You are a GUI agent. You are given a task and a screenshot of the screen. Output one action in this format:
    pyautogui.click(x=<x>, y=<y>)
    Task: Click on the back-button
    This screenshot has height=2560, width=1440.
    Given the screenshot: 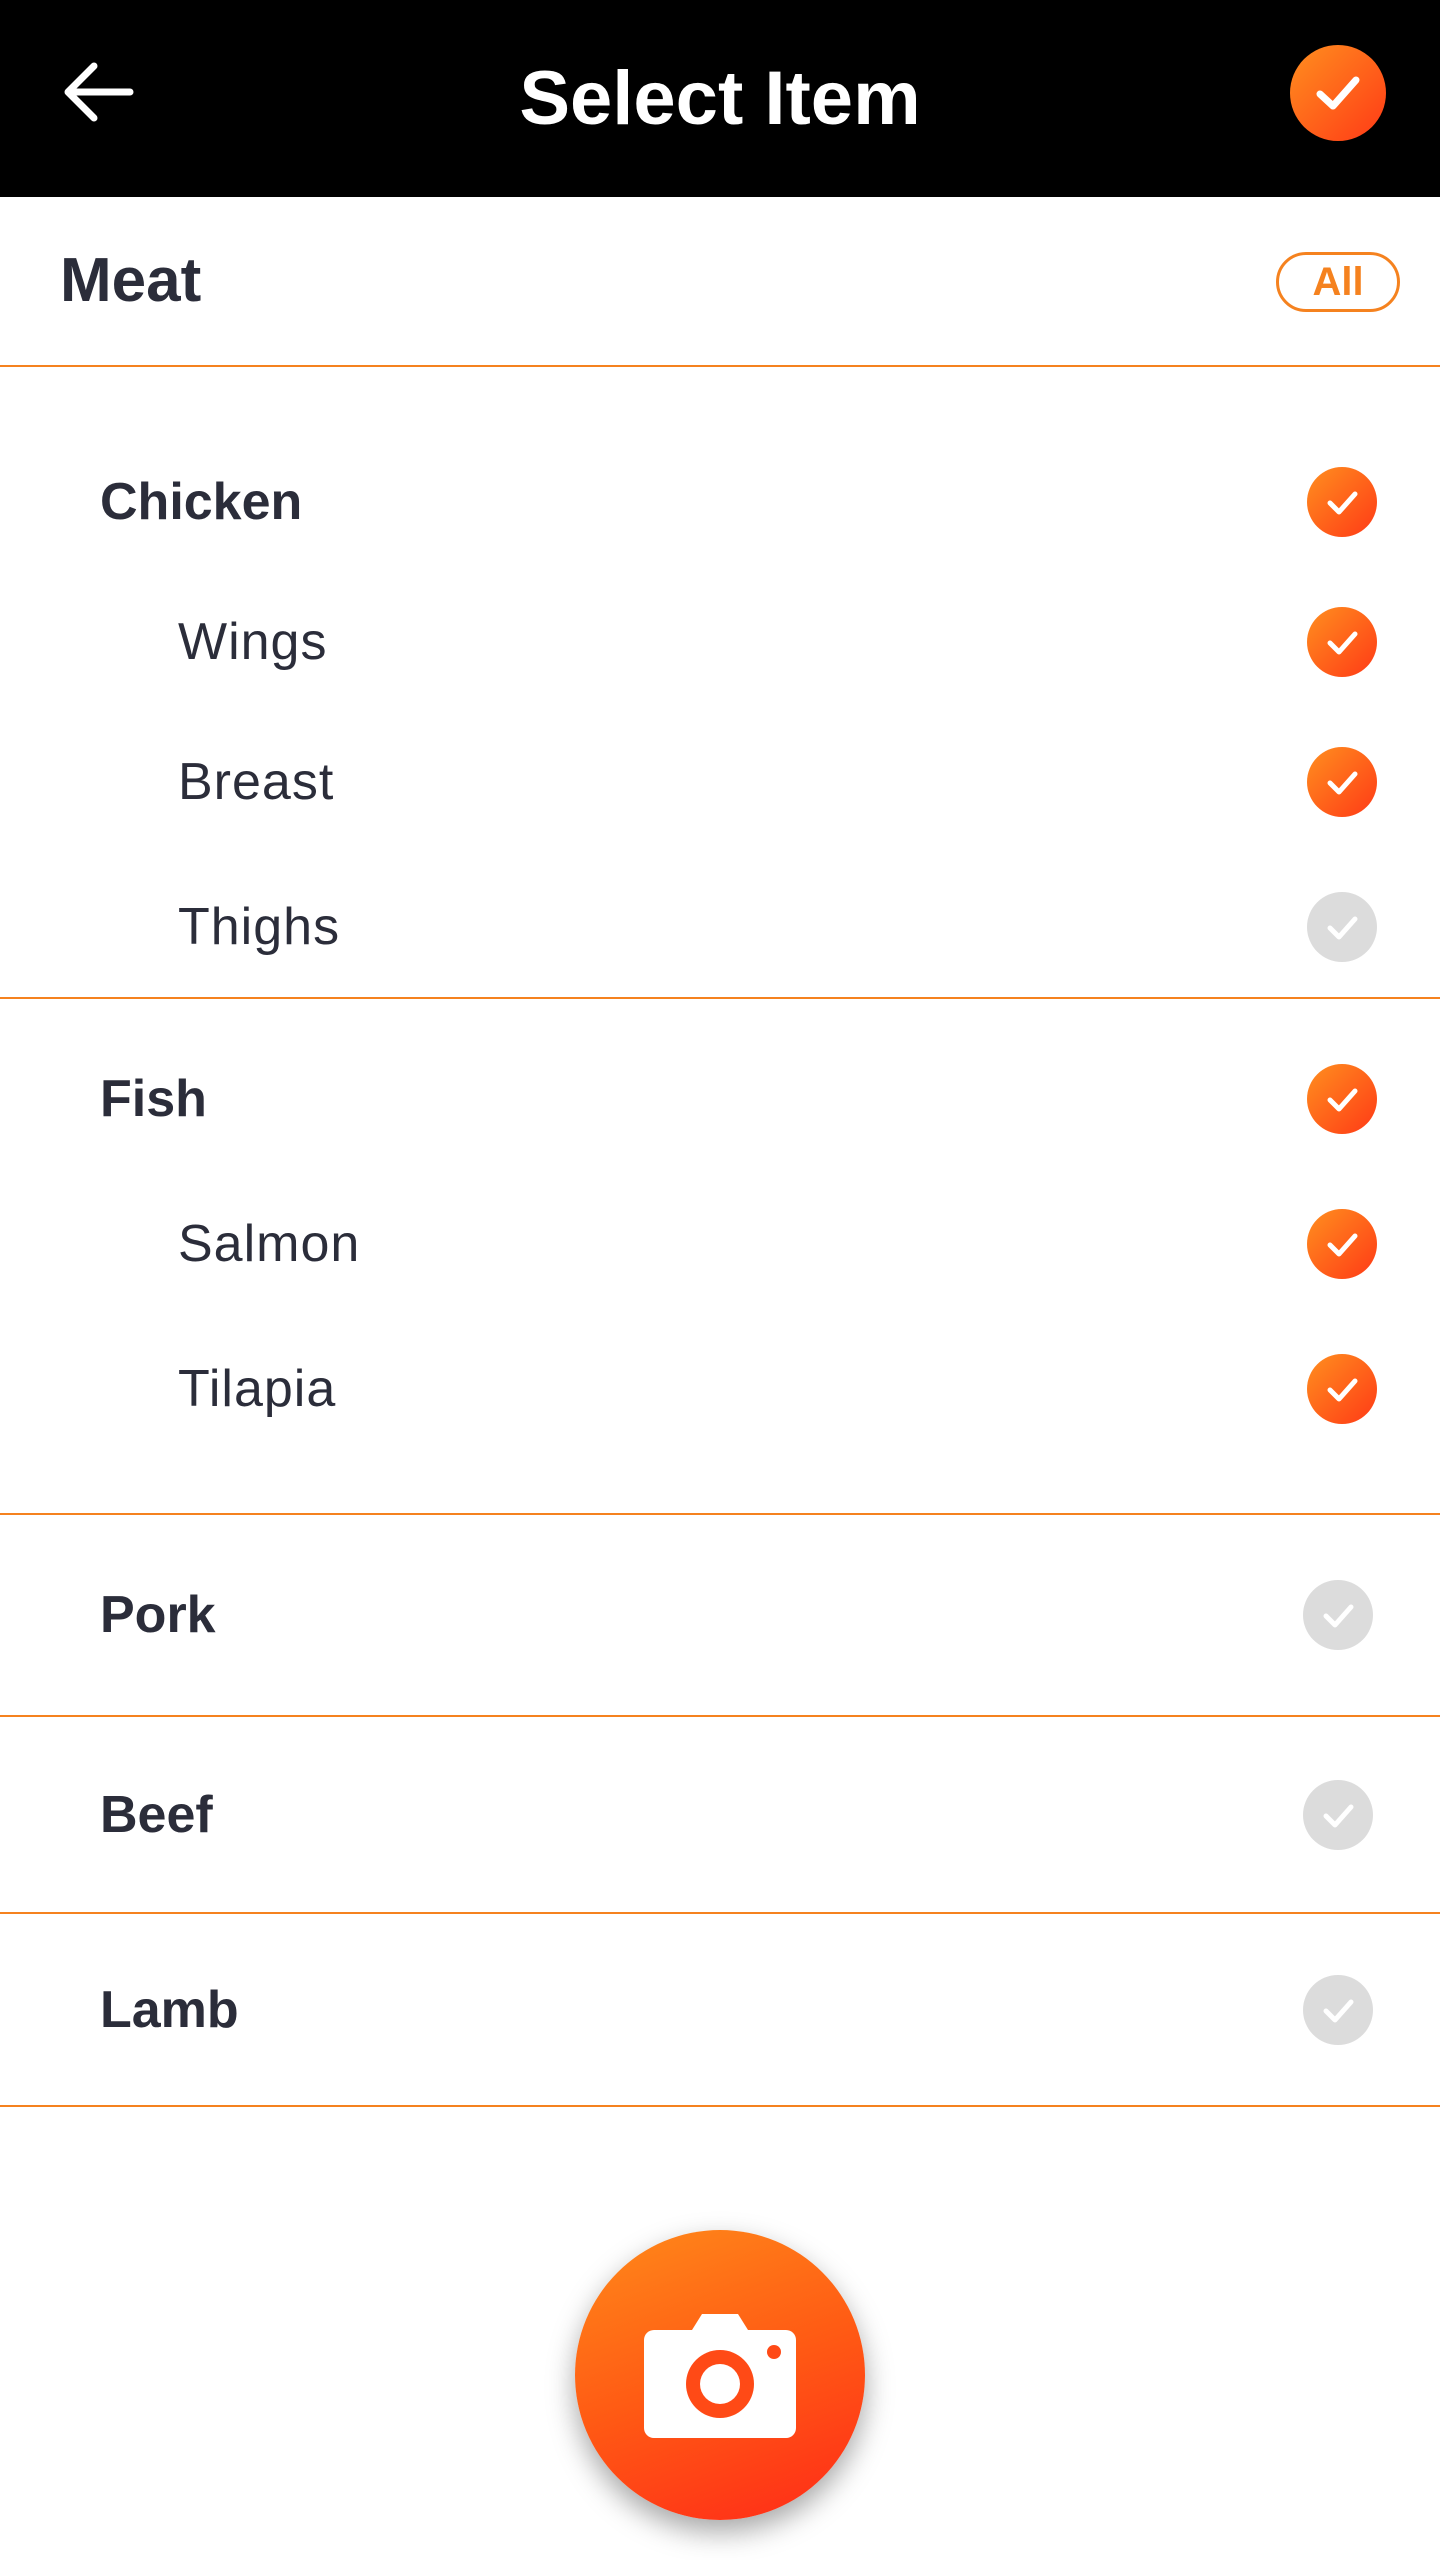 What is the action you would take?
    pyautogui.click(x=98, y=92)
    